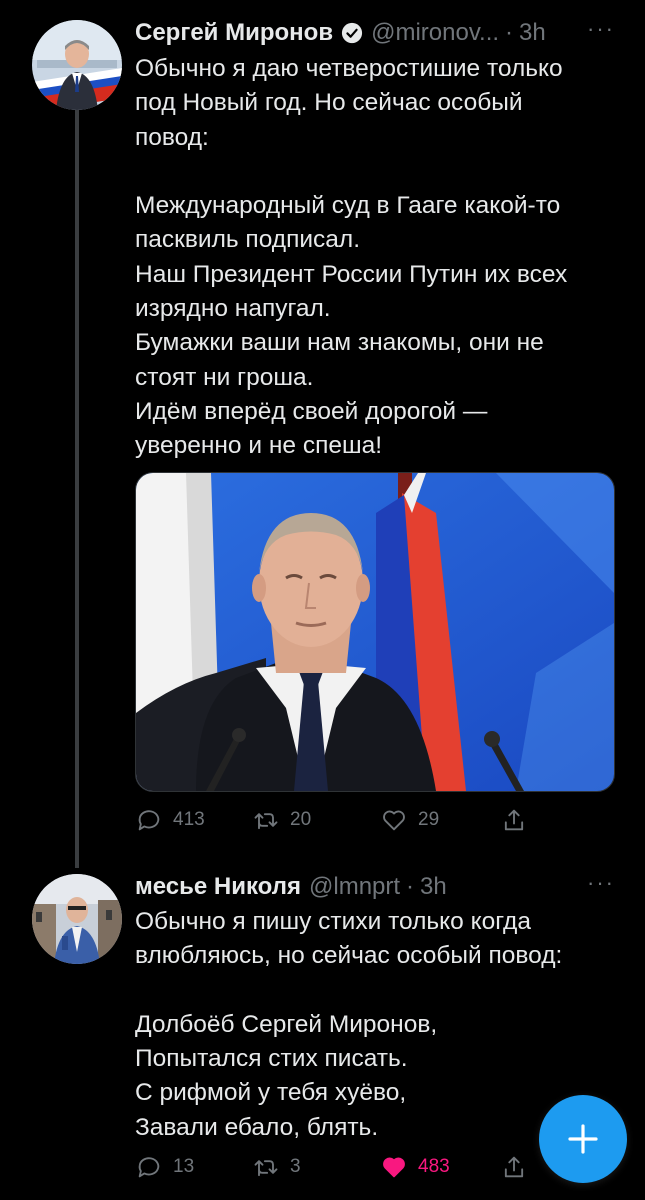  What do you see at coordinates (351, 274) in the screenshot?
I see `text-line: Наш Президент России Путин их всех` at bounding box center [351, 274].